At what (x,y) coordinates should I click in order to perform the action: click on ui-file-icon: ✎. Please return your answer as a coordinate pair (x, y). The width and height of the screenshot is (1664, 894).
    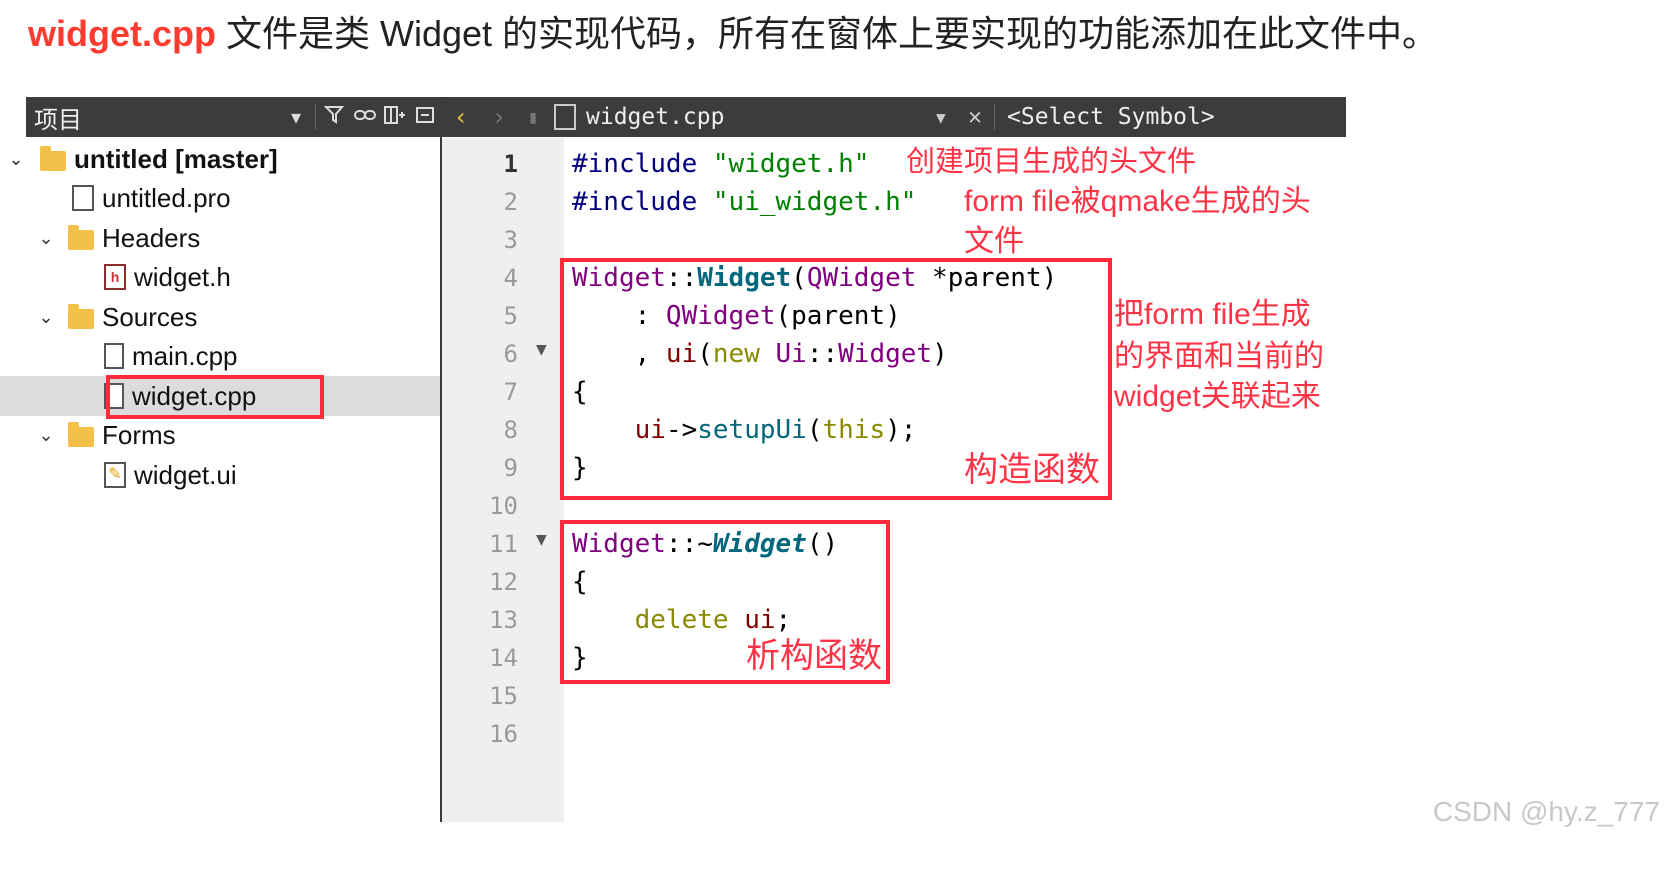
    Looking at the image, I should click on (115, 475).